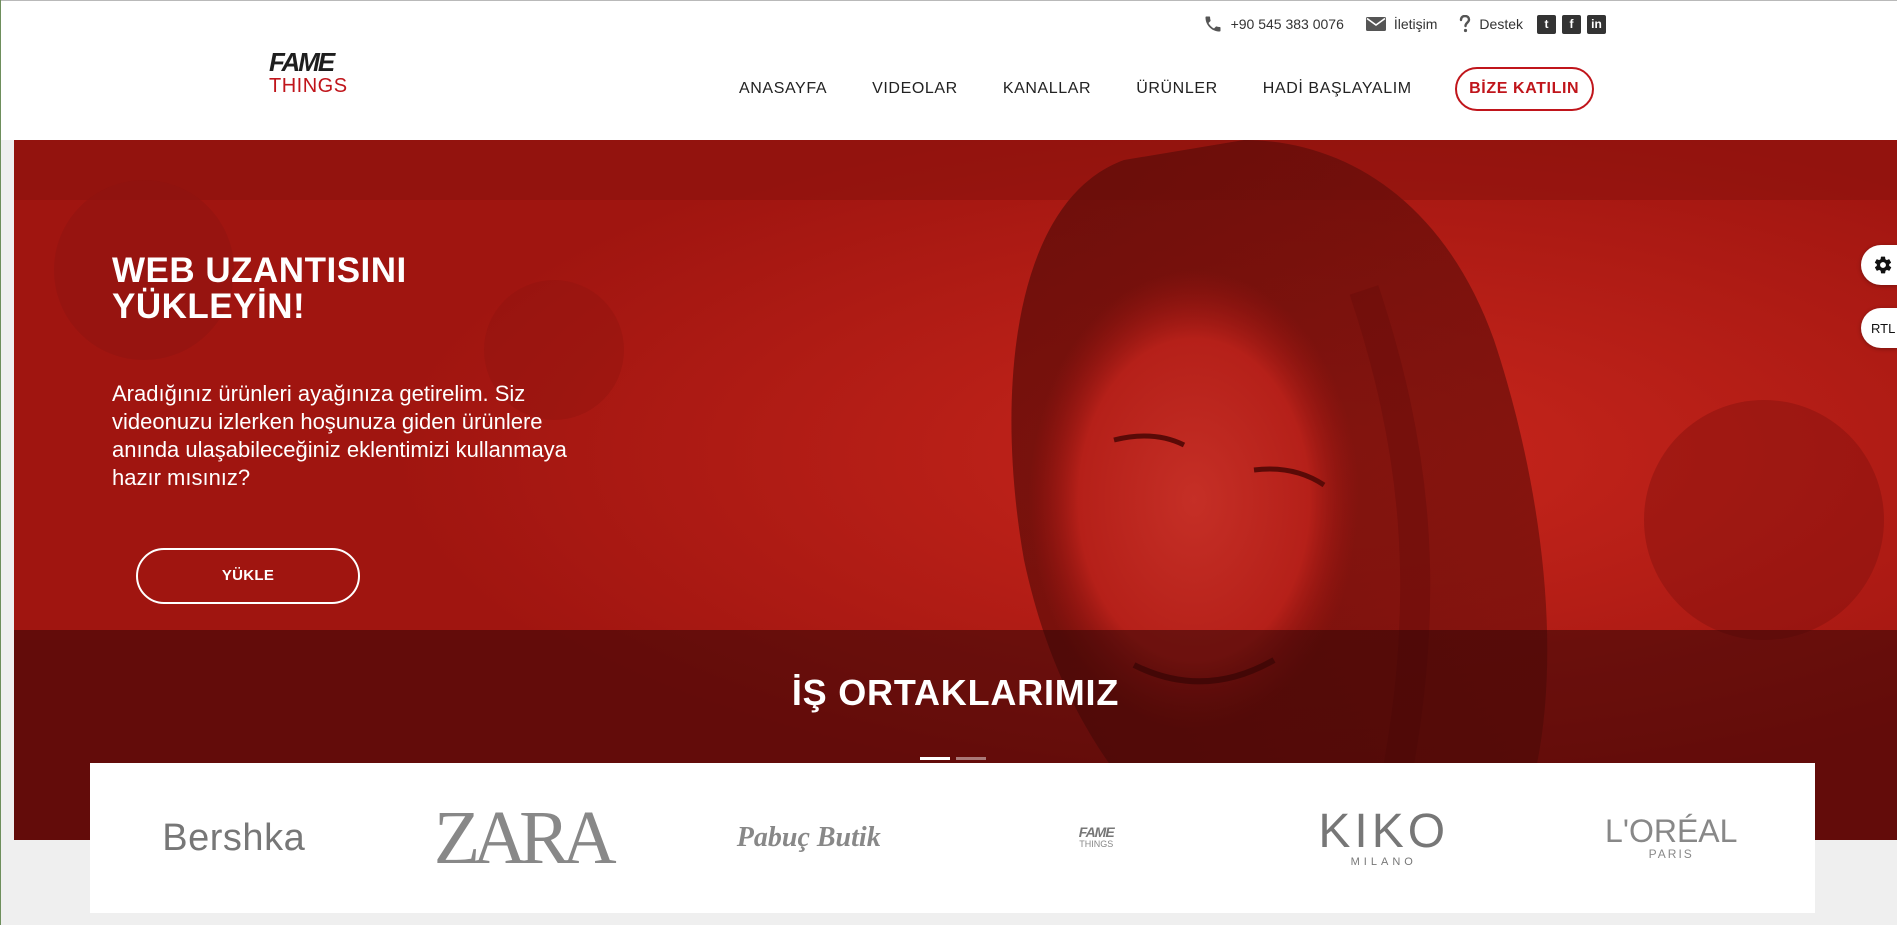 This screenshot has height=925, width=1897. I want to click on phone-icon, so click(1213, 24).